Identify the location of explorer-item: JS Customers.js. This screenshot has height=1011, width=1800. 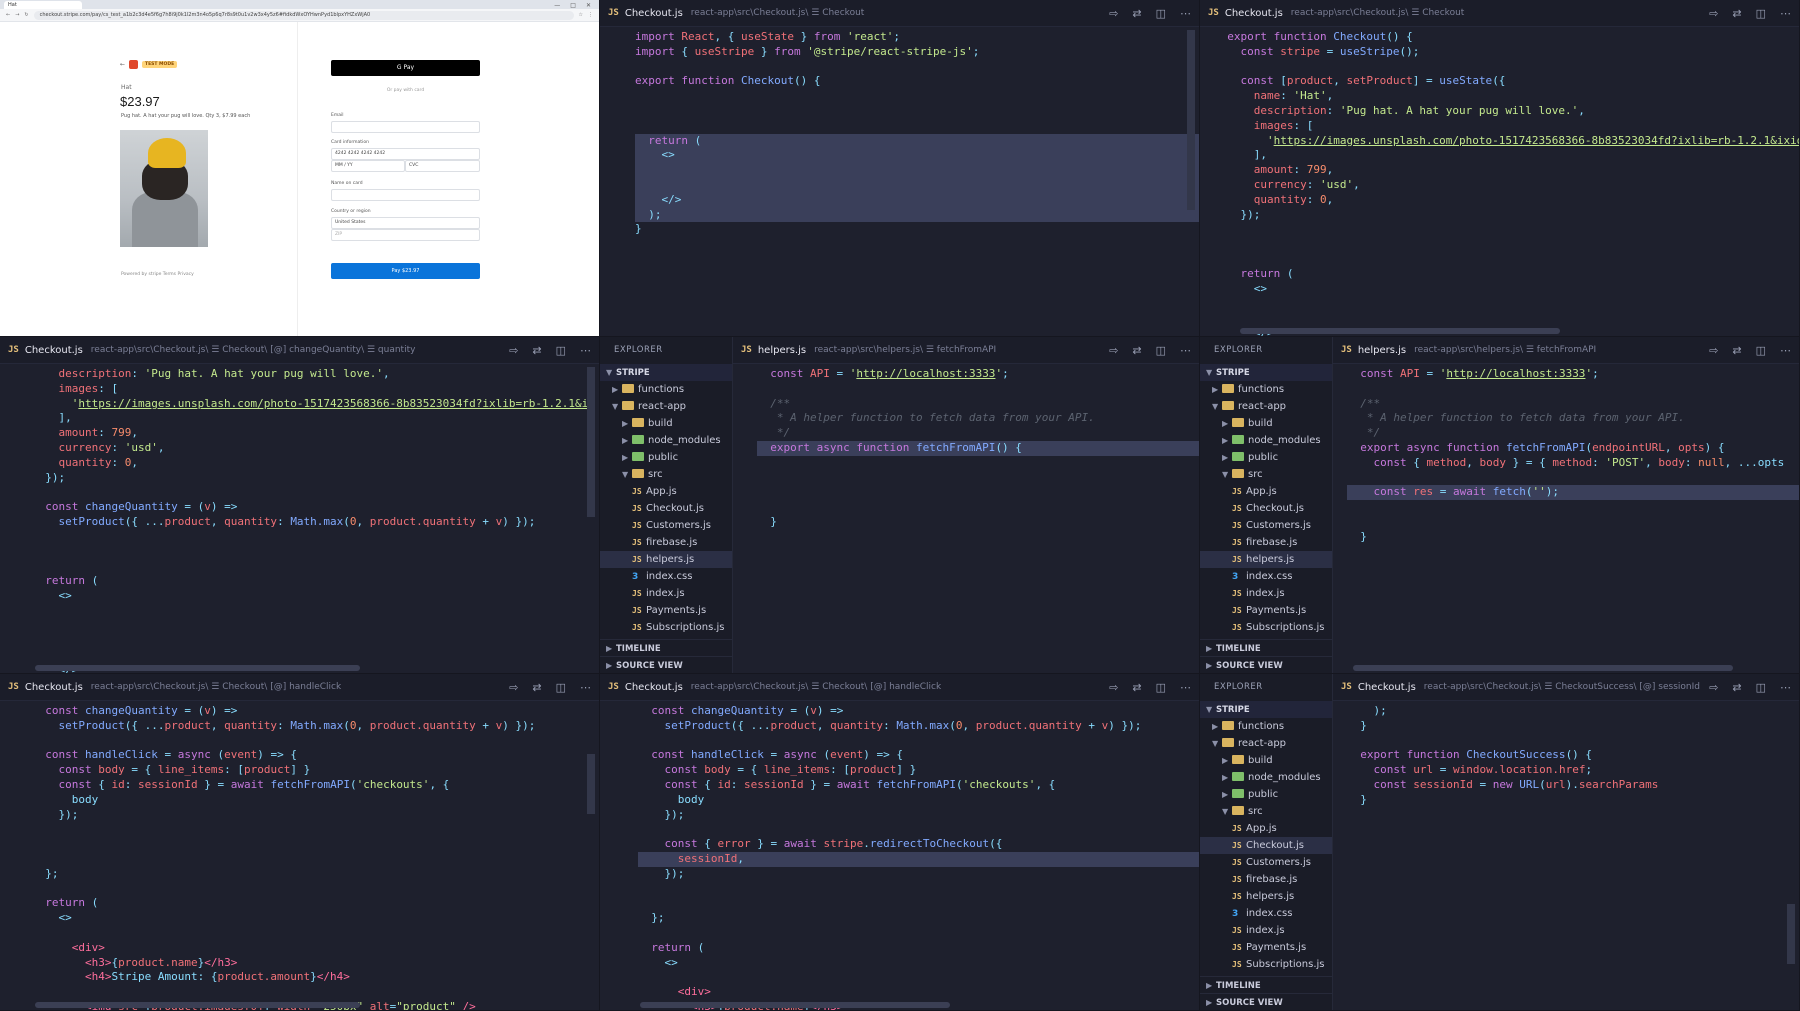
(1266, 862).